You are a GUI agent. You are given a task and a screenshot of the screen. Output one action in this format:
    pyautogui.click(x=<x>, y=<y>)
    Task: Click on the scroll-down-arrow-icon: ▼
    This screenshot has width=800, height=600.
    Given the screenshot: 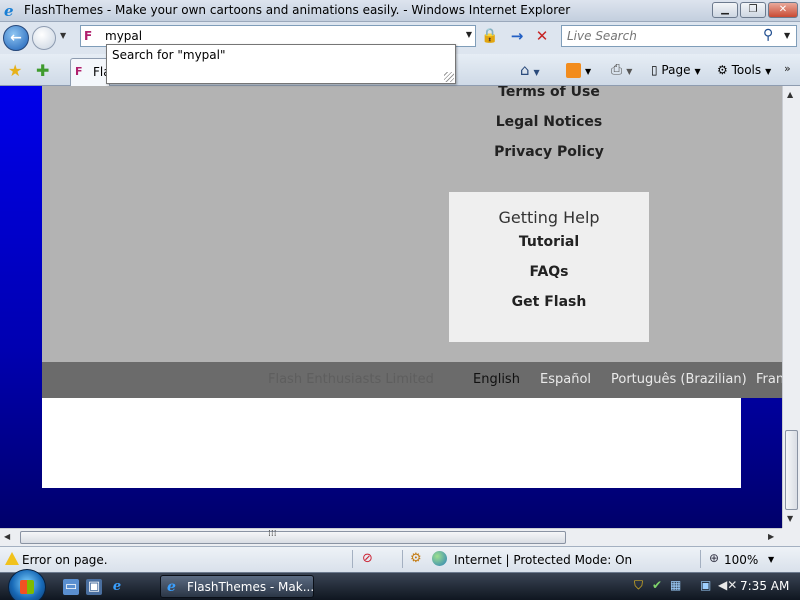 What is the action you would take?
    pyautogui.click(x=790, y=518)
    